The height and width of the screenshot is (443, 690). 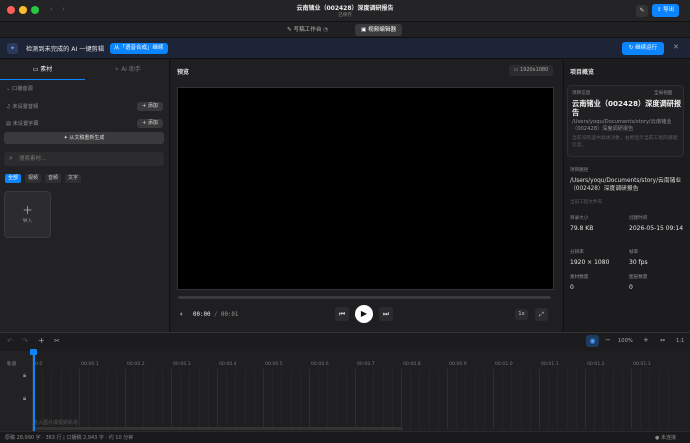 What do you see at coordinates (10, 341) in the screenshot?
I see `undo-icon: ↶` at bounding box center [10, 341].